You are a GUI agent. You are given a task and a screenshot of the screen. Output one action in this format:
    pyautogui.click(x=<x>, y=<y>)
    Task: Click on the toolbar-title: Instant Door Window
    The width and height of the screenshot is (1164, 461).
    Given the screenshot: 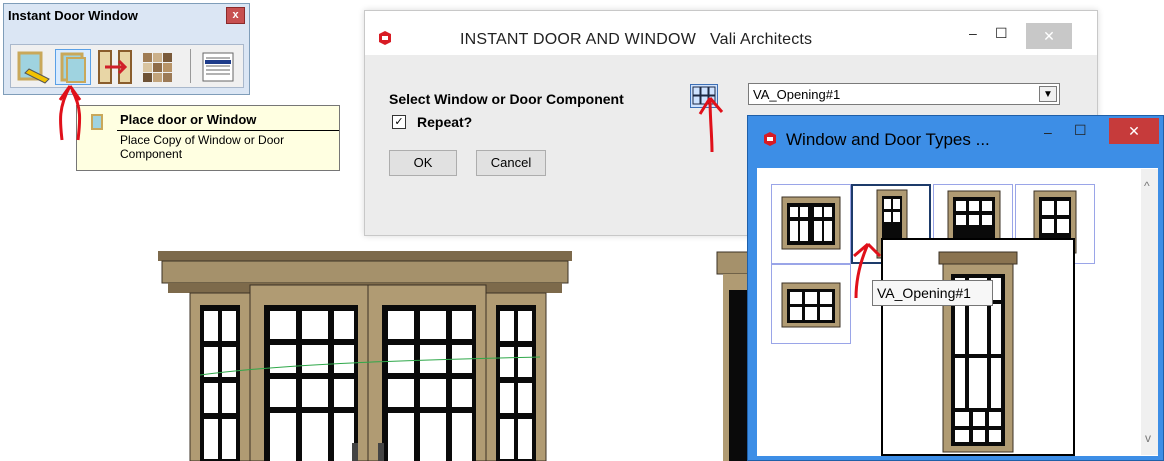 What is the action you would take?
    pyautogui.click(x=73, y=15)
    